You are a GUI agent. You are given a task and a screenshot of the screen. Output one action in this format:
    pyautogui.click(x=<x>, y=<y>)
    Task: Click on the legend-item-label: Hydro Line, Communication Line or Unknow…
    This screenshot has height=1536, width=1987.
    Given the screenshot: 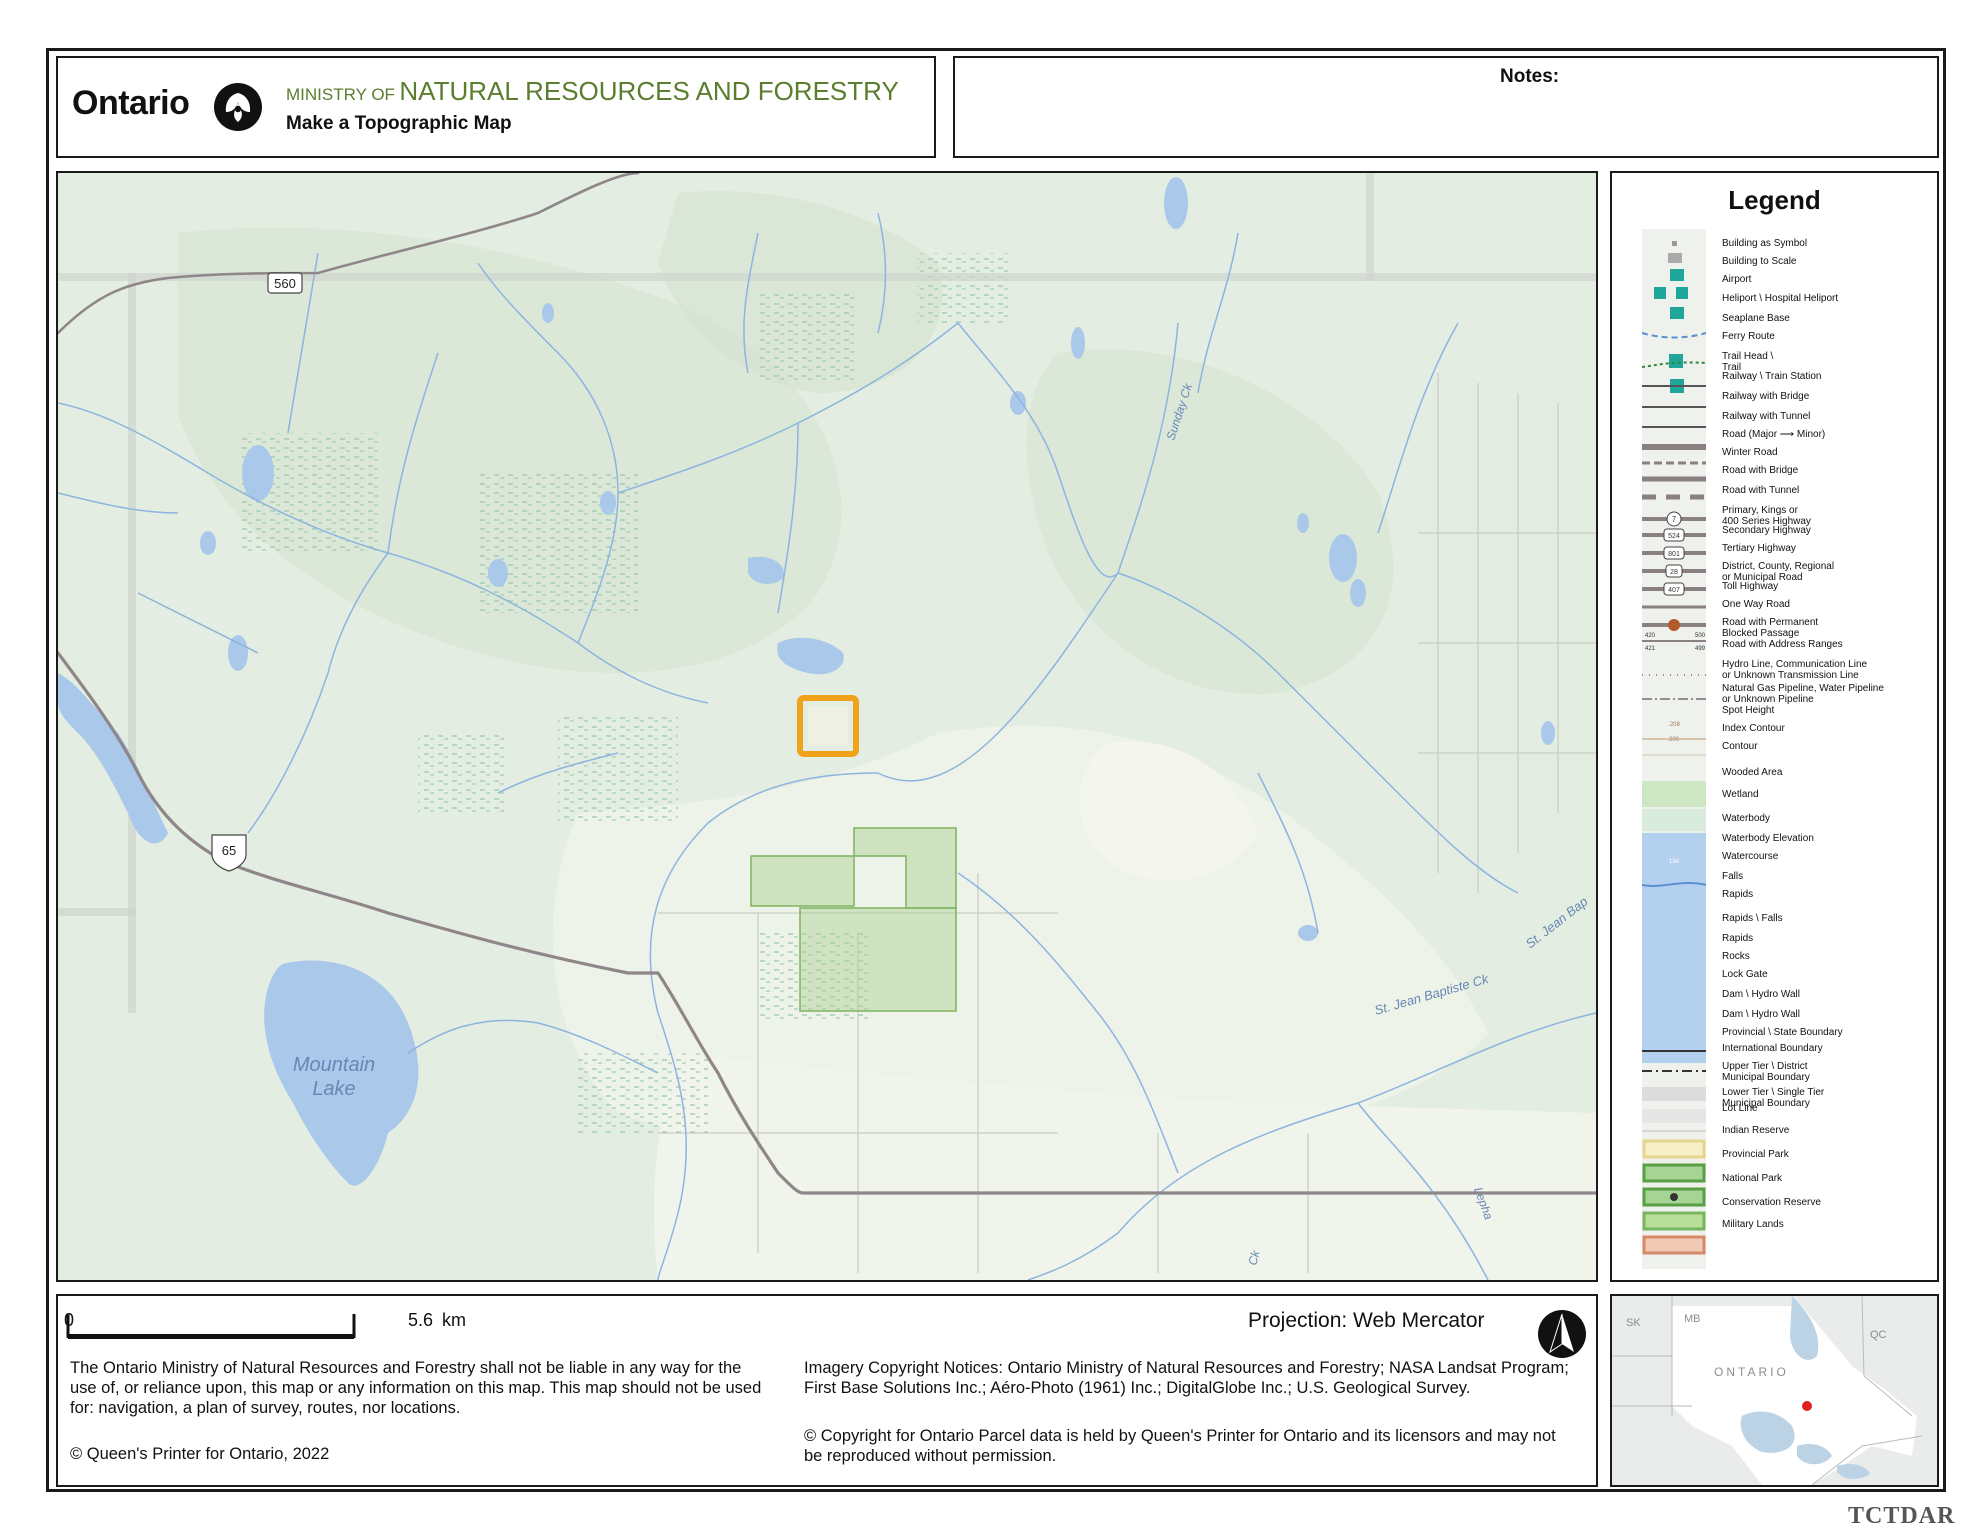 What is the action you would take?
    pyautogui.click(x=1795, y=670)
    